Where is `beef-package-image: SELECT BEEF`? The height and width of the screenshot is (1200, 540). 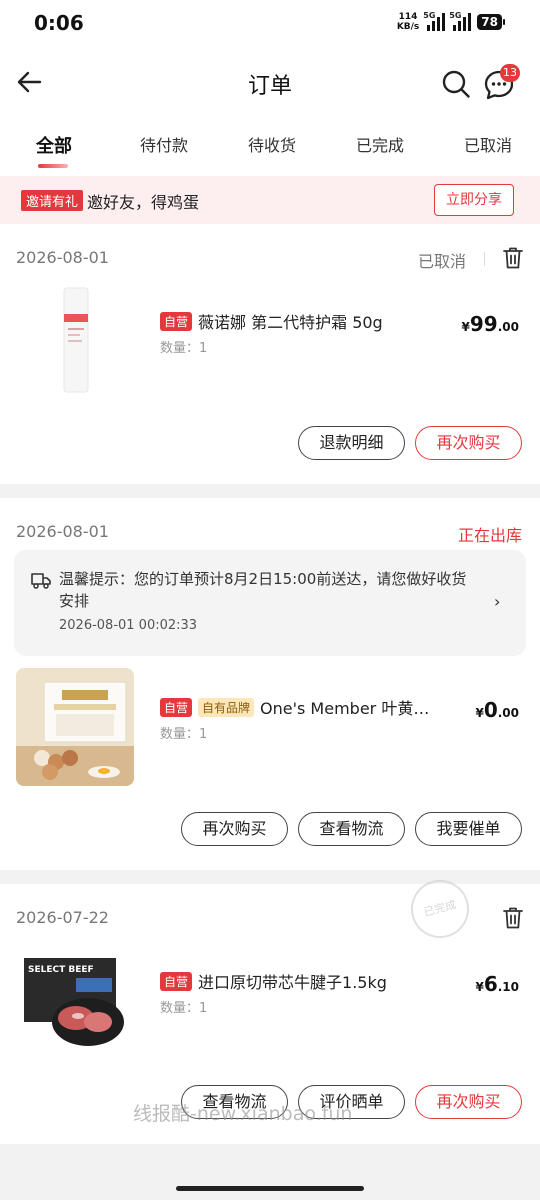
beef-package-image: SELECT BEEF is located at coordinates (75, 999).